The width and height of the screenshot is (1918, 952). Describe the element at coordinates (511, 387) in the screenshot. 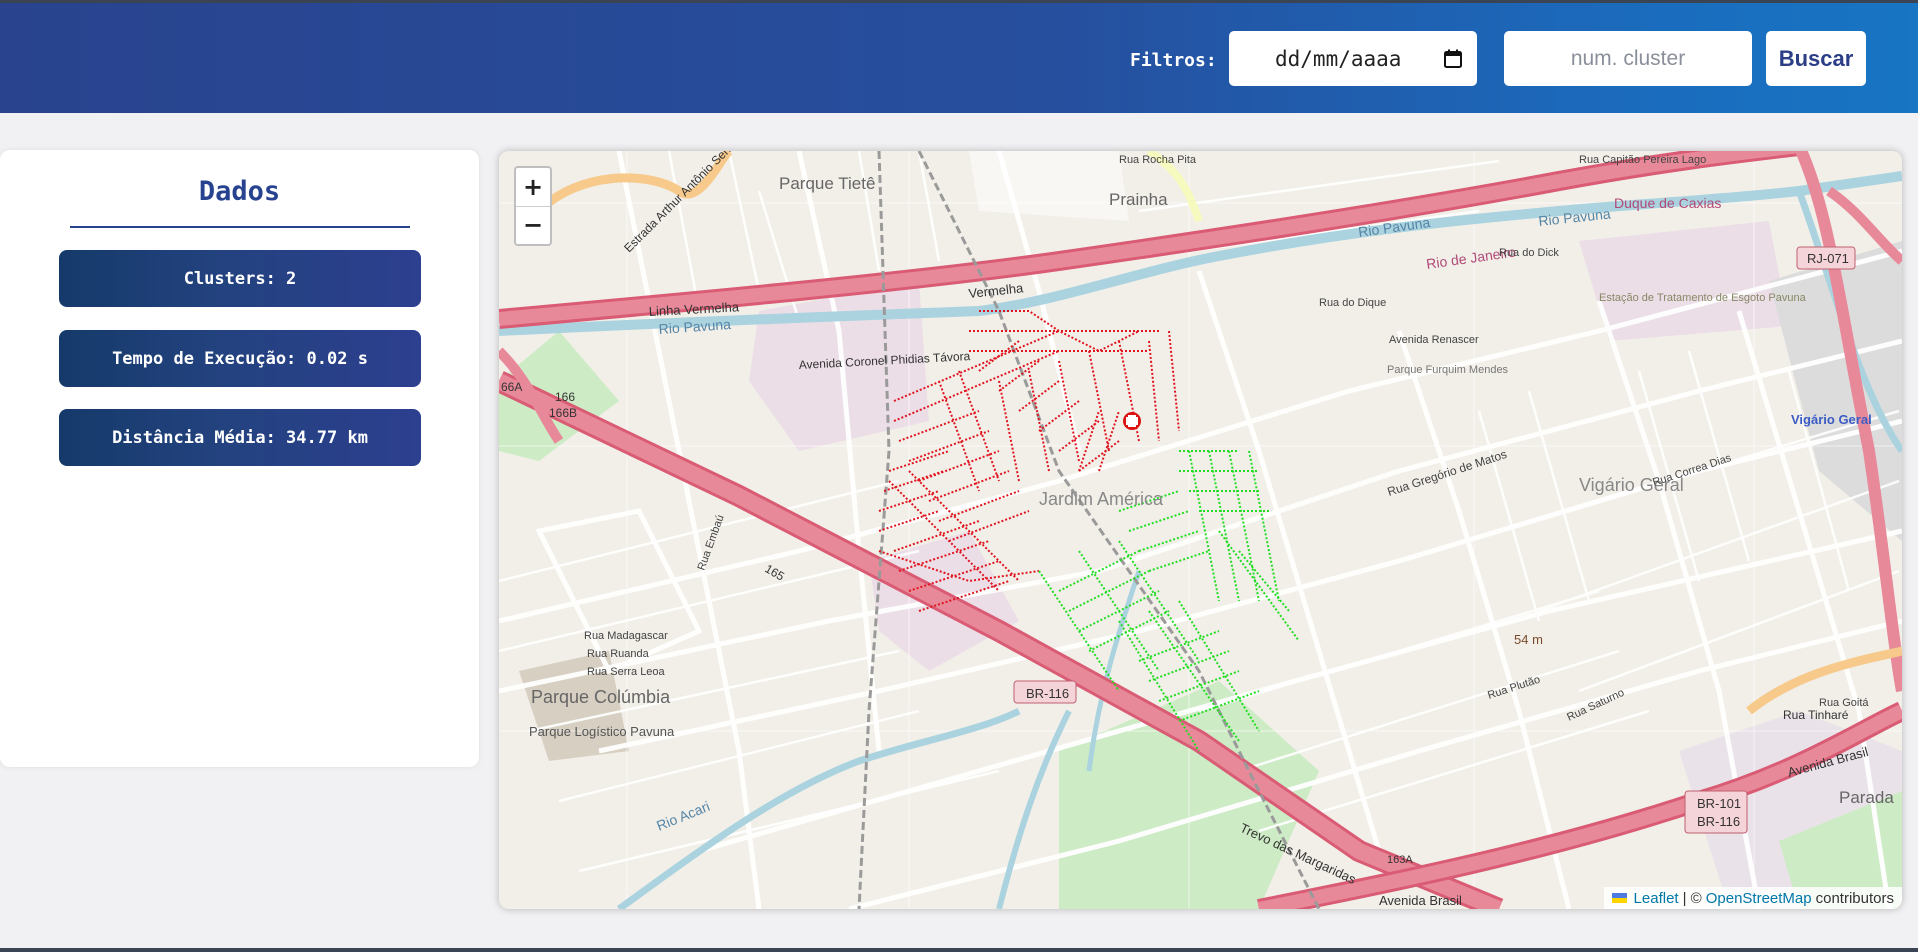

I see `map-label-66a: 66A` at that location.